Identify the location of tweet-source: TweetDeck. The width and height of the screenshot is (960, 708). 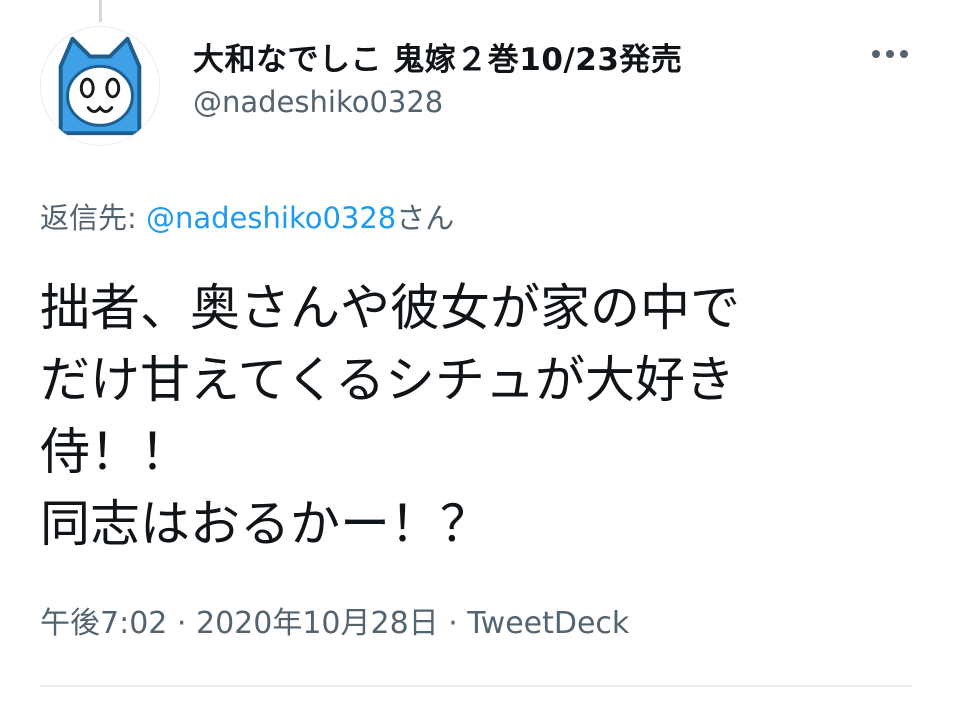
(548, 623).